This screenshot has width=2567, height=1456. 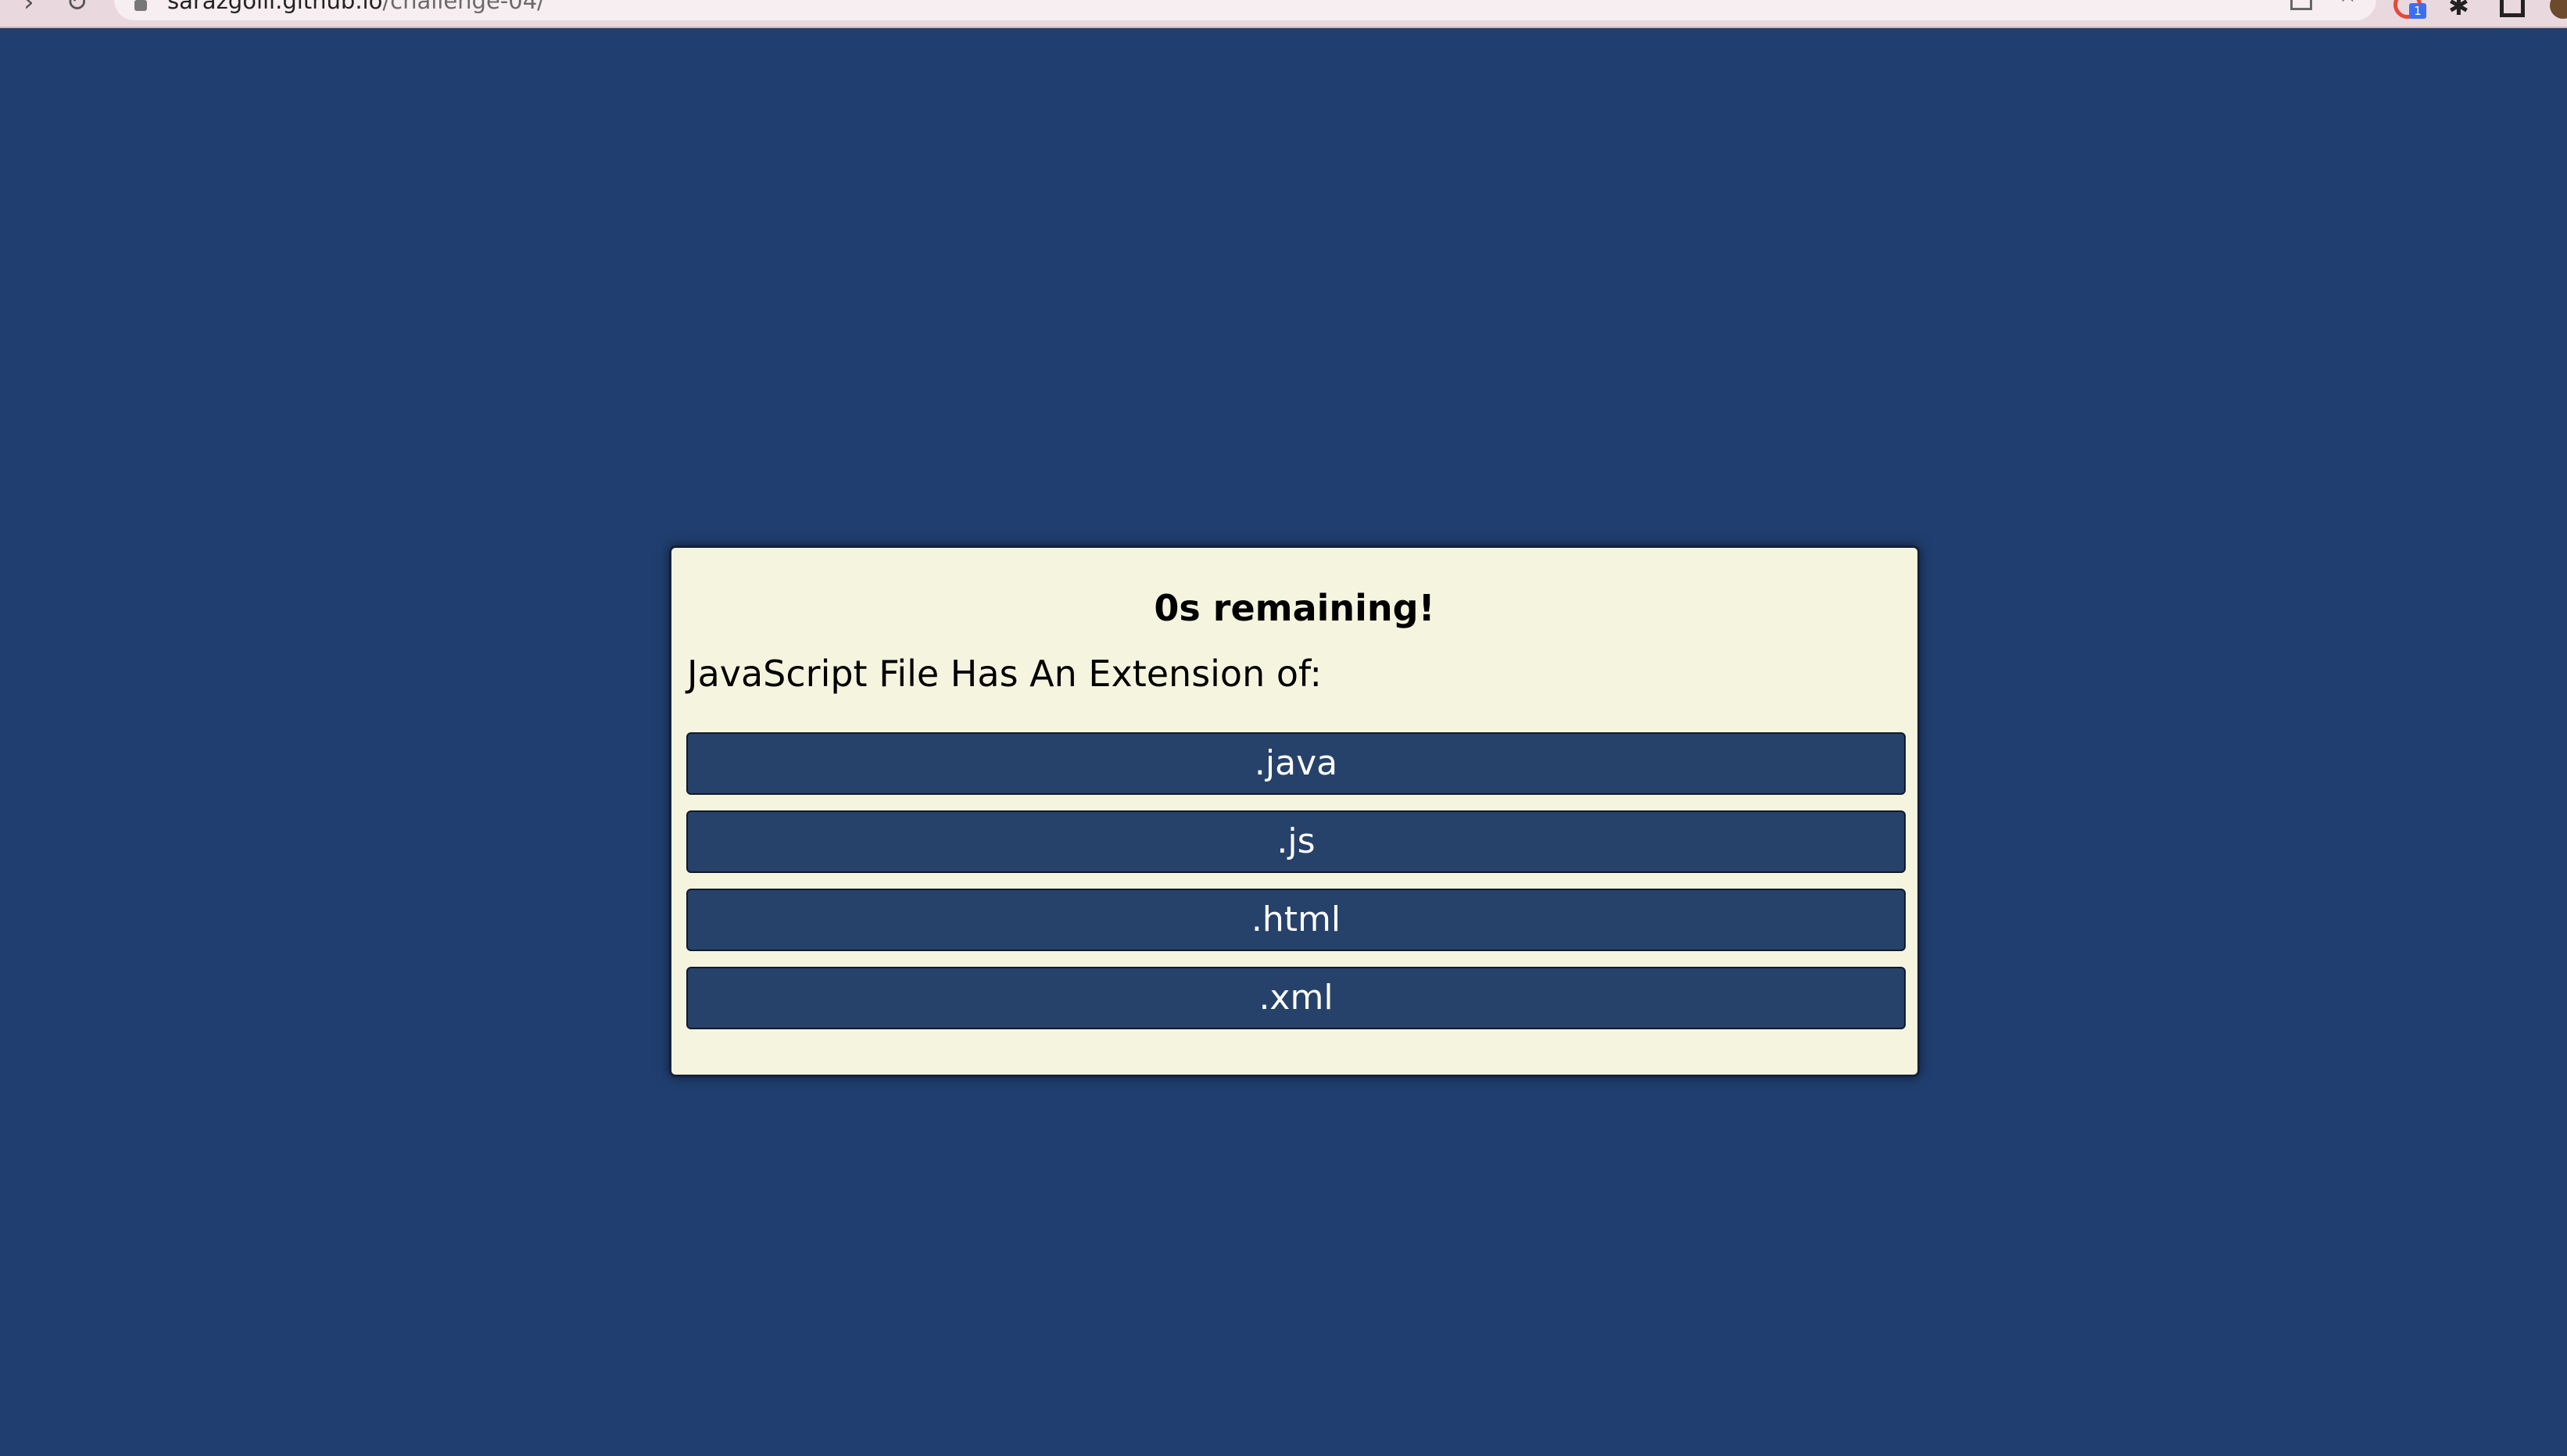 What do you see at coordinates (1296, 841) in the screenshot?
I see `choice-button-js: .js` at bounding box center [1296, 841].